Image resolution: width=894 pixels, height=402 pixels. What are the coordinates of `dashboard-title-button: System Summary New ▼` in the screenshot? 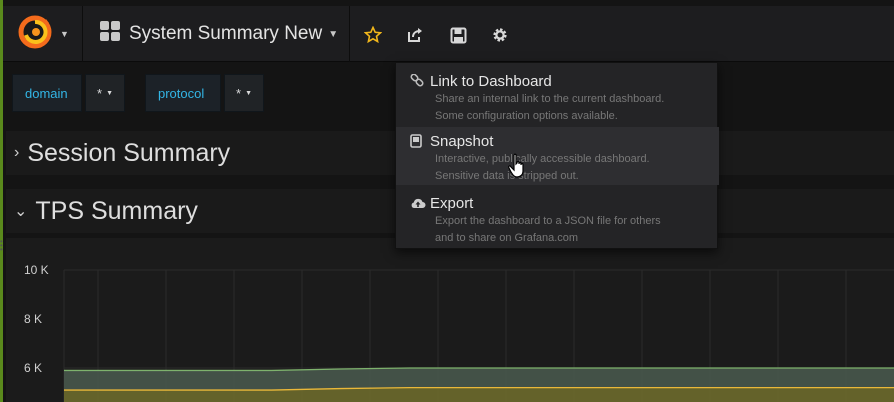 It's located at (217, 34).